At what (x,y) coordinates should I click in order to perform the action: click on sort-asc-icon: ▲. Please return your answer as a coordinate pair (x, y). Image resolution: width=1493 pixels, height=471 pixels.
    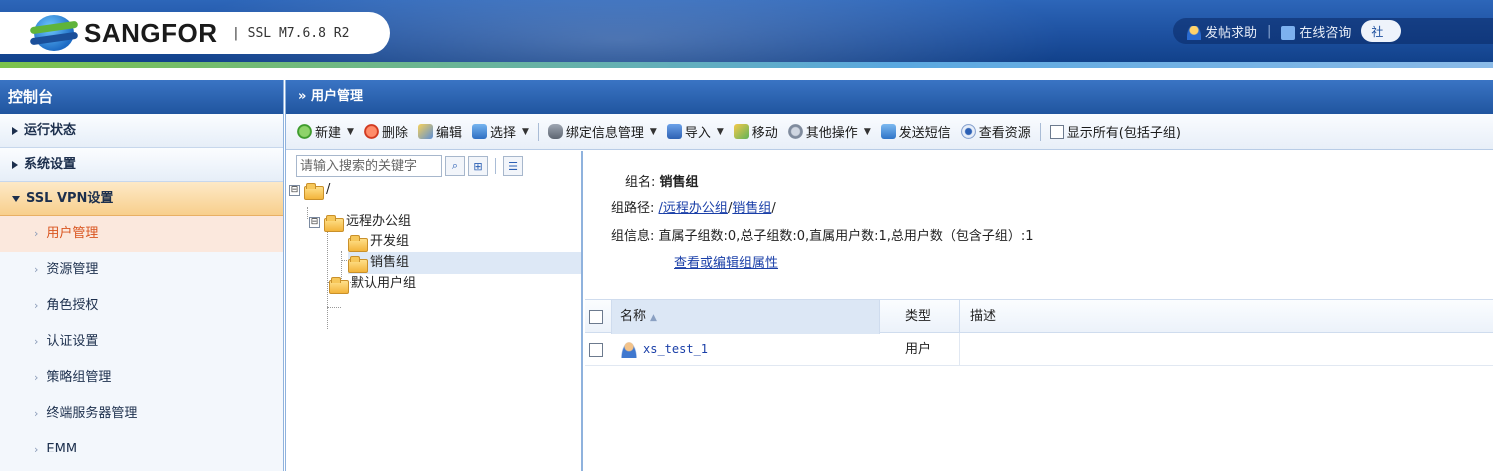
    Looking at the image, I should click on (653, 318).